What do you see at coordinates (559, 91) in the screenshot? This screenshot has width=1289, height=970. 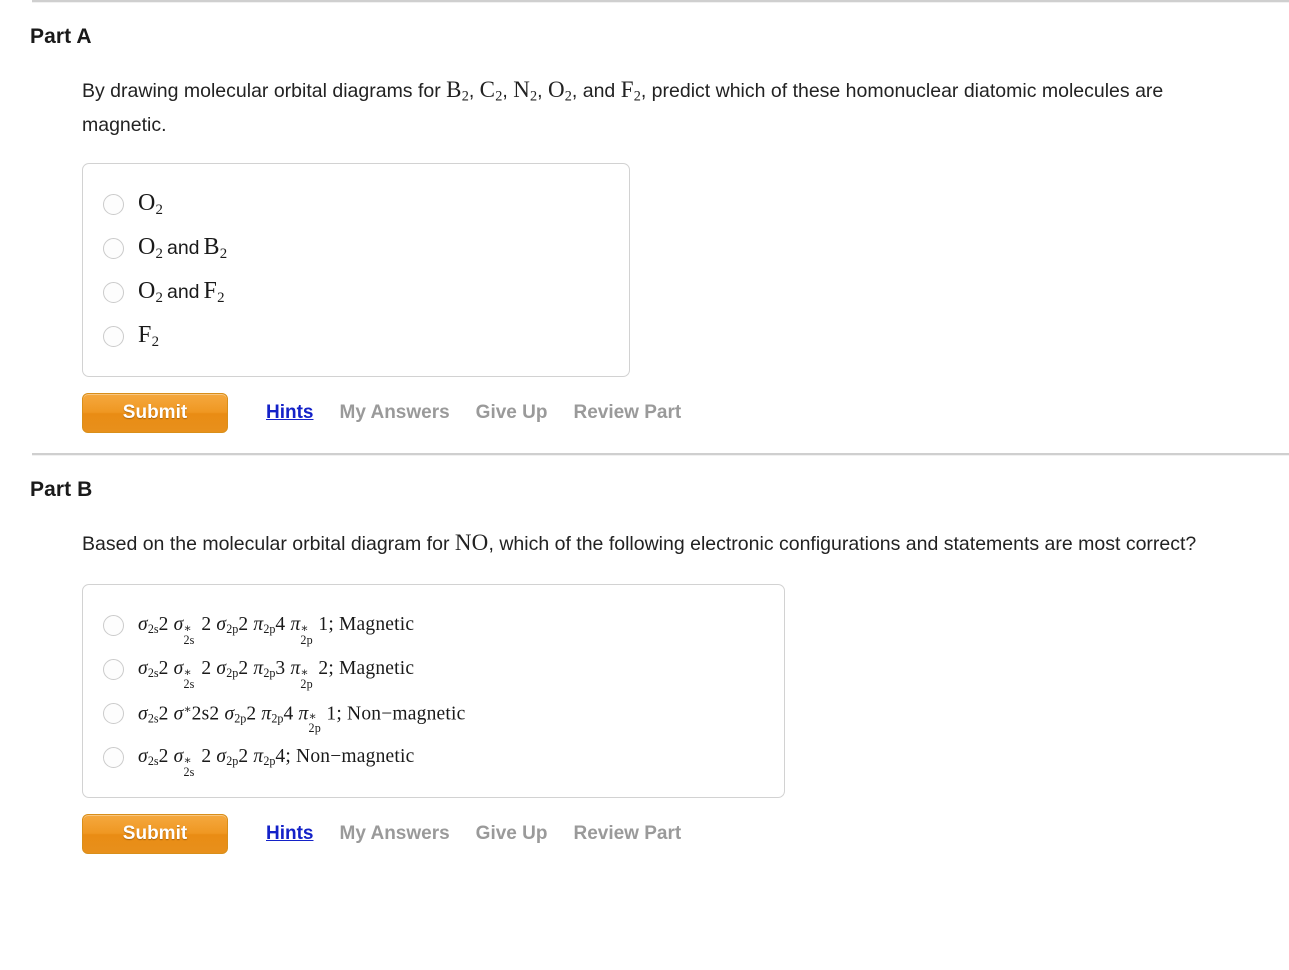 I see `formula-o2: O2` at bounding box center [559, 91].